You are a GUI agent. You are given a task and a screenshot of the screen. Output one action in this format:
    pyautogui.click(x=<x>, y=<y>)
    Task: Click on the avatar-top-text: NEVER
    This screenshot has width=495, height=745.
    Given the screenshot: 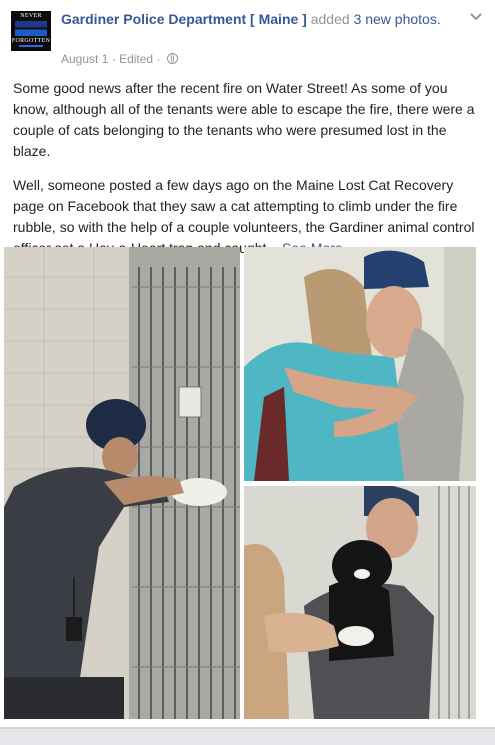 What is the action you would take?
    pyautogui.click(x=31, y=16)
    